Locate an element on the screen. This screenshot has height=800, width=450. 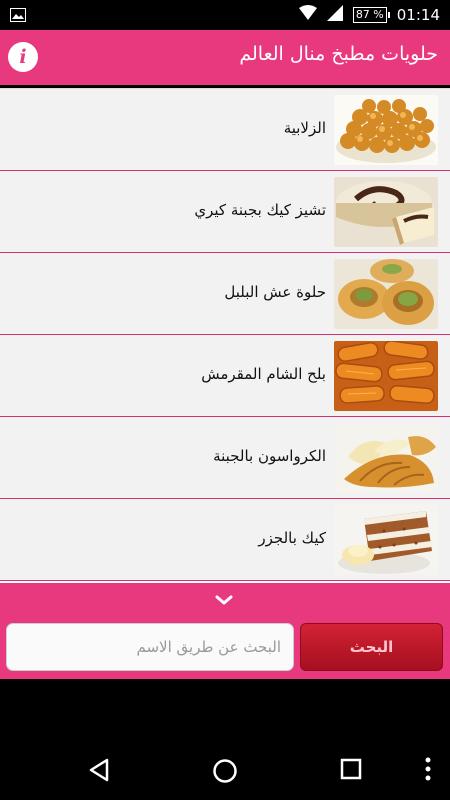
list-item-label: كيك بالجزر is located at coordinates (292, 538).